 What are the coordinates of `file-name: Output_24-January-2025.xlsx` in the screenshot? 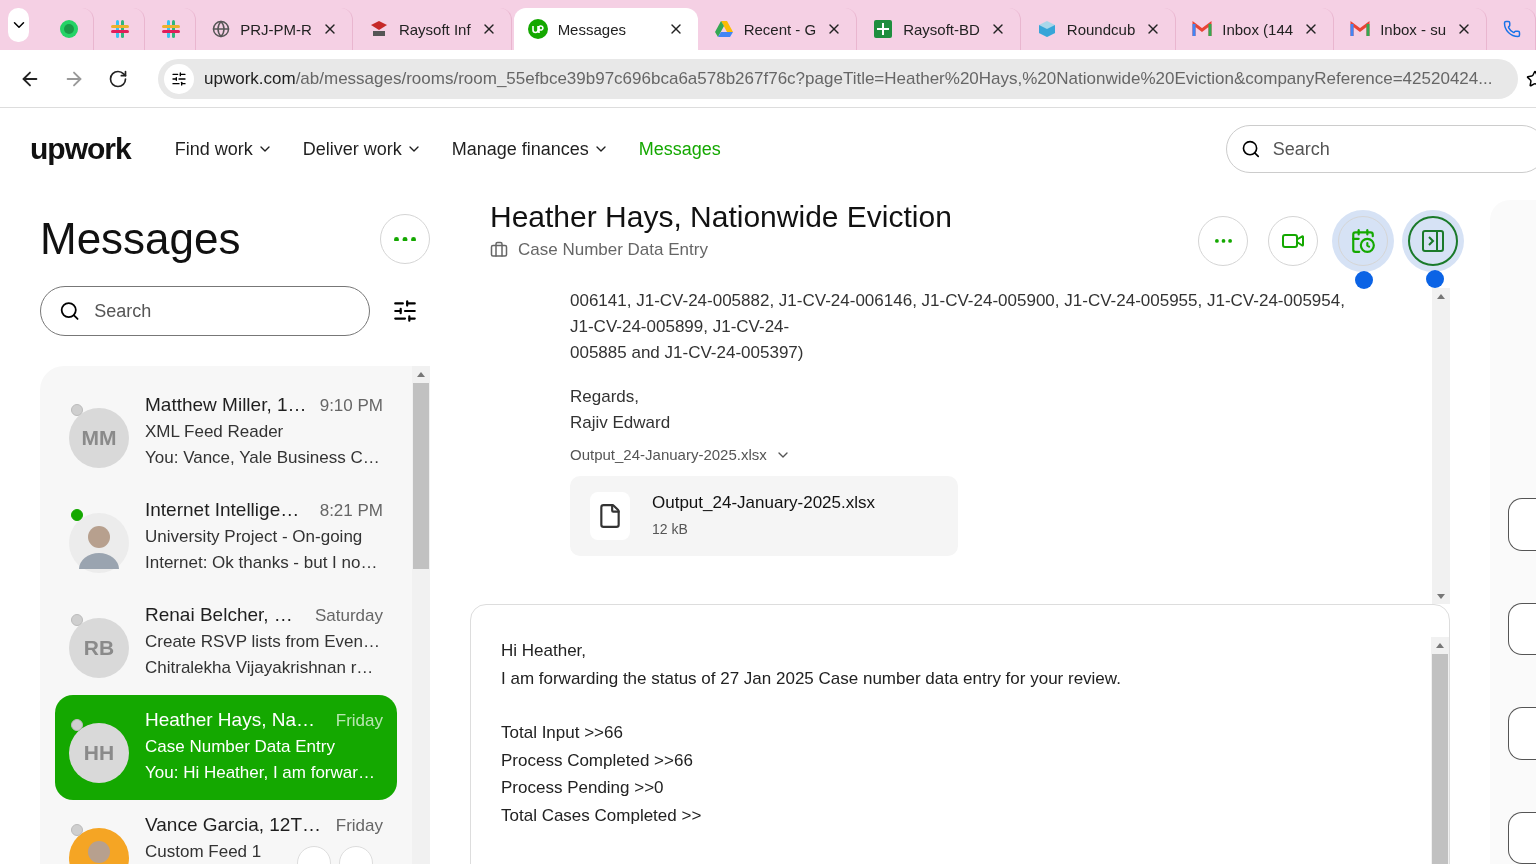 It's located at (764, 503).